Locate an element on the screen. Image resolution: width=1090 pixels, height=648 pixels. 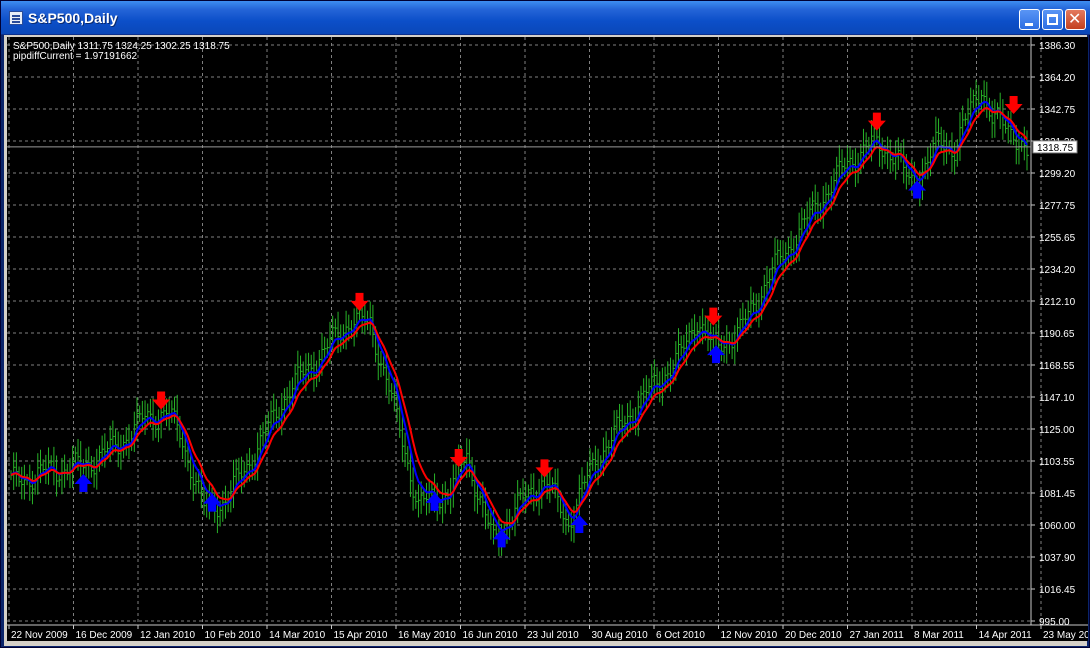
time-tick-label: 8 Mar 2011 is located at coordinates (939, 635).